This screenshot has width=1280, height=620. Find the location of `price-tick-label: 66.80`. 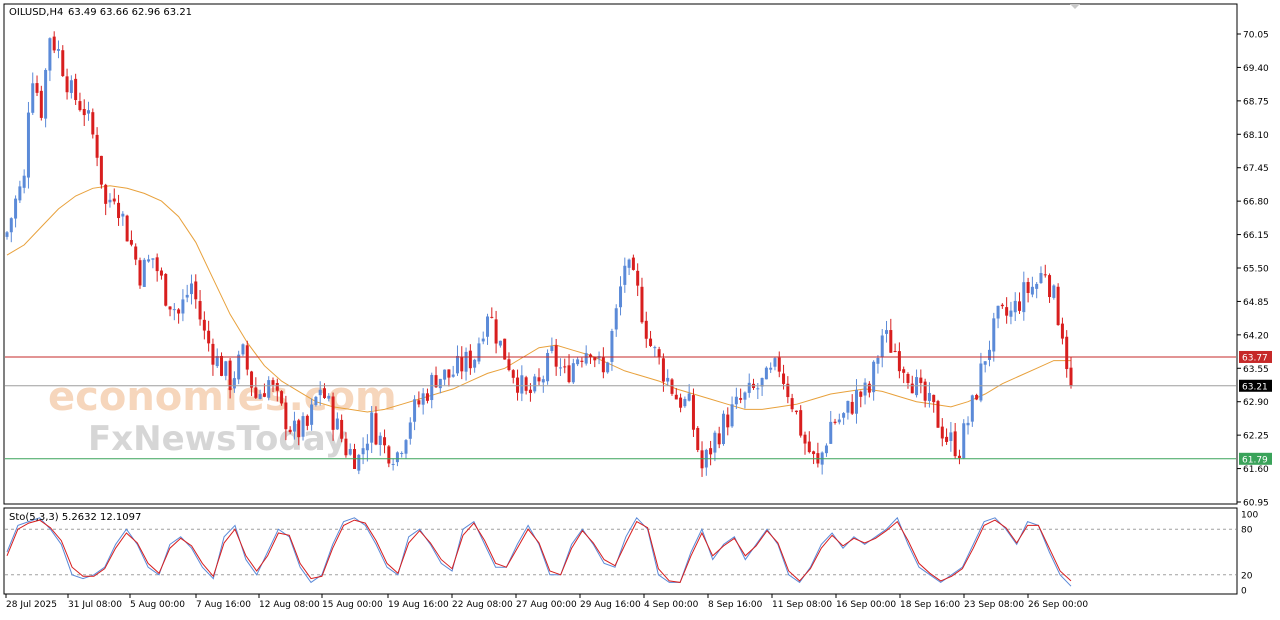

price-tick-label: 66.80 is located at coordinates (1256, 203).